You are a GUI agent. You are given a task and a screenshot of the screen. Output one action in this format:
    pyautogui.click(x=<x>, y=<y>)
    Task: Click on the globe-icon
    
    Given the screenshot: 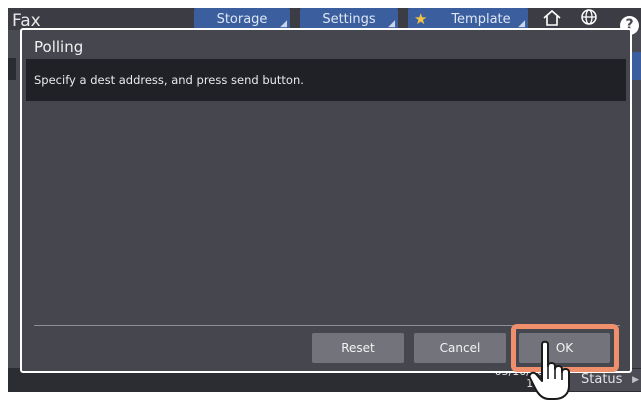 What is the action you would take?
    pyautogui.click(x=589, y=19)
    